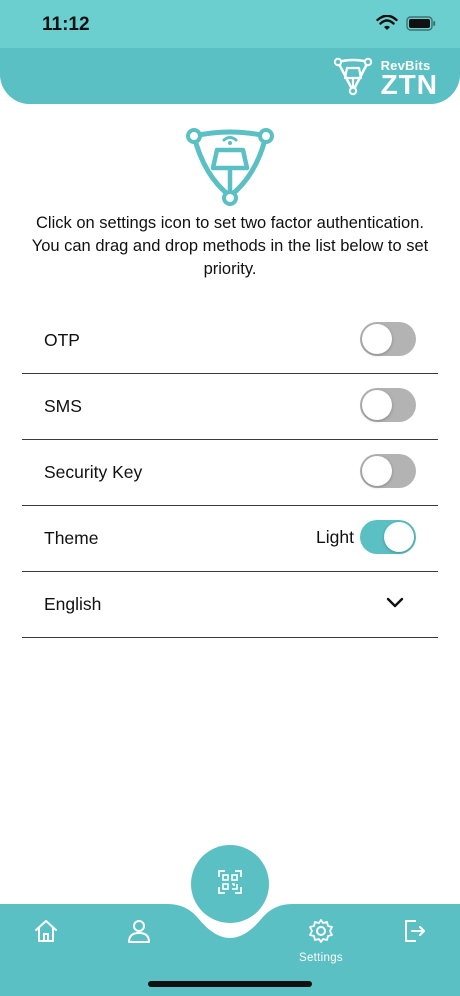 The image size is (460, 996). I want to click on security-key-toggle, so click(388, 471).